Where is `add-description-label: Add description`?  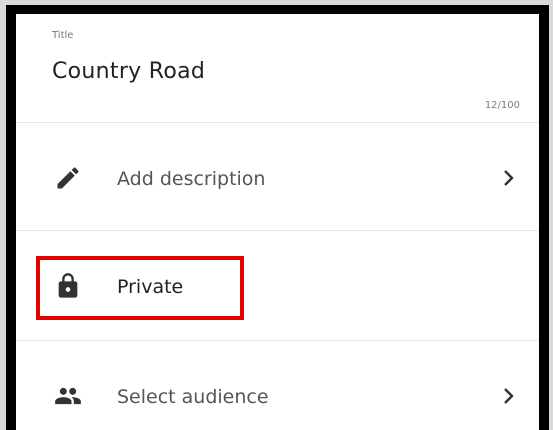
add-description-label: Add description is located at coordinates (191, 179).